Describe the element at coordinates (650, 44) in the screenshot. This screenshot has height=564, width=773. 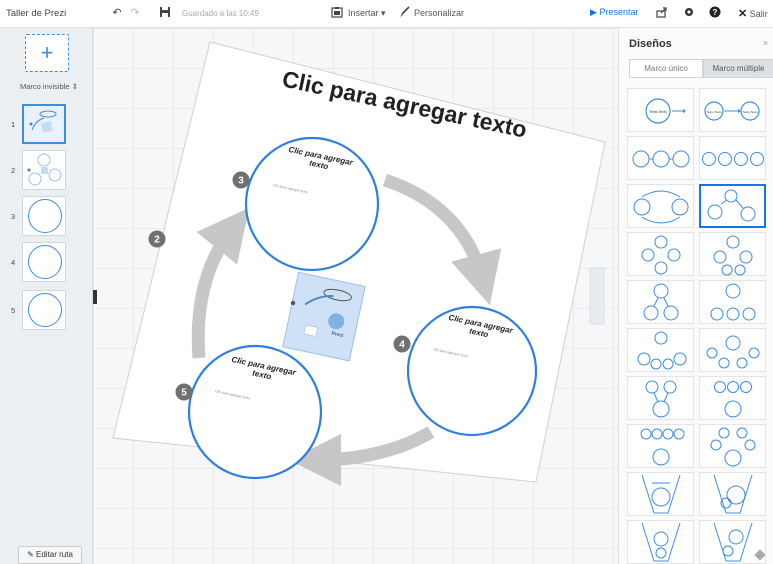
I see `designs-title: Diseños` at that location.